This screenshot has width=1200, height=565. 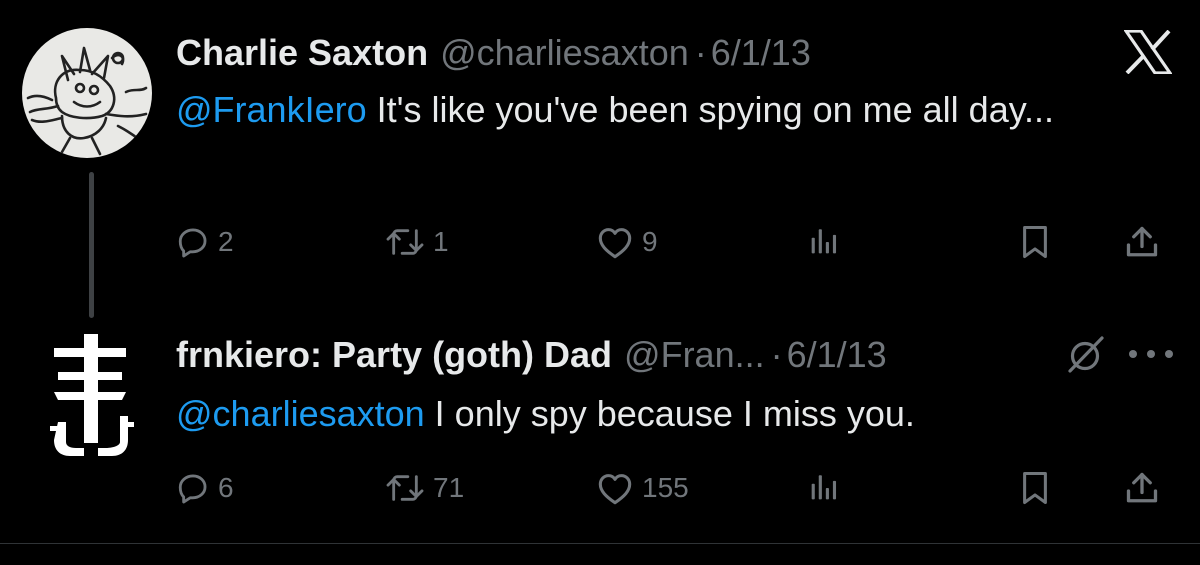 I want to click on x-logo-icon, so click(x=1148, y=52).